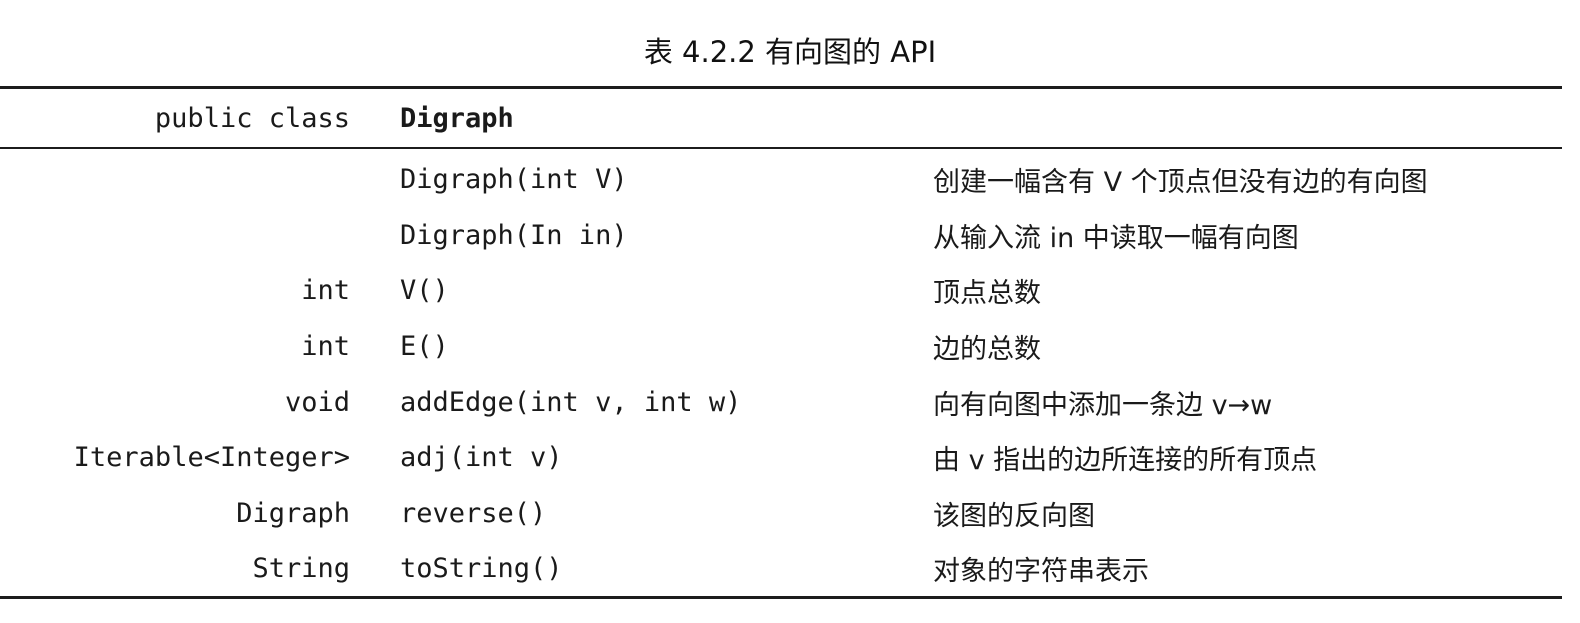  Describe the element at coordinates (781, 148) in the screenshot. I see `header-divider` at that location.